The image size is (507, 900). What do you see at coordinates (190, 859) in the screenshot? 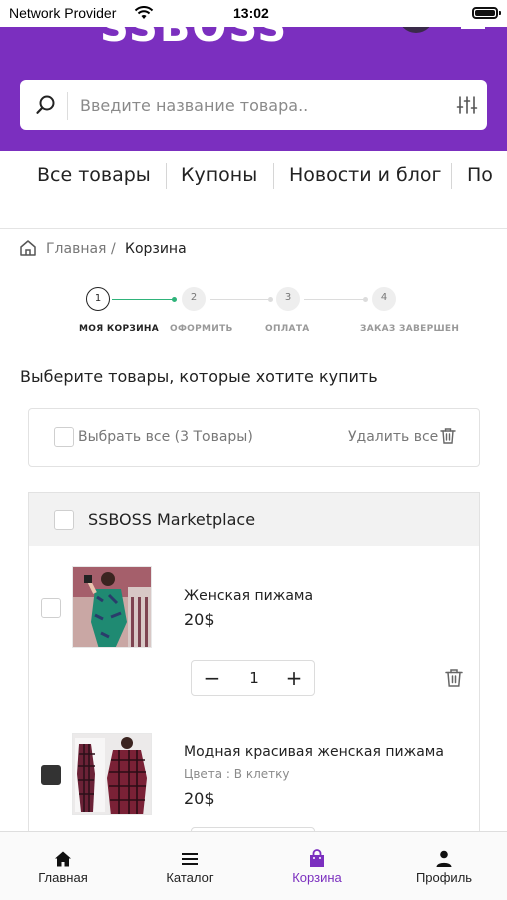
I see `menu-icon` at bounding box center [190, 859].